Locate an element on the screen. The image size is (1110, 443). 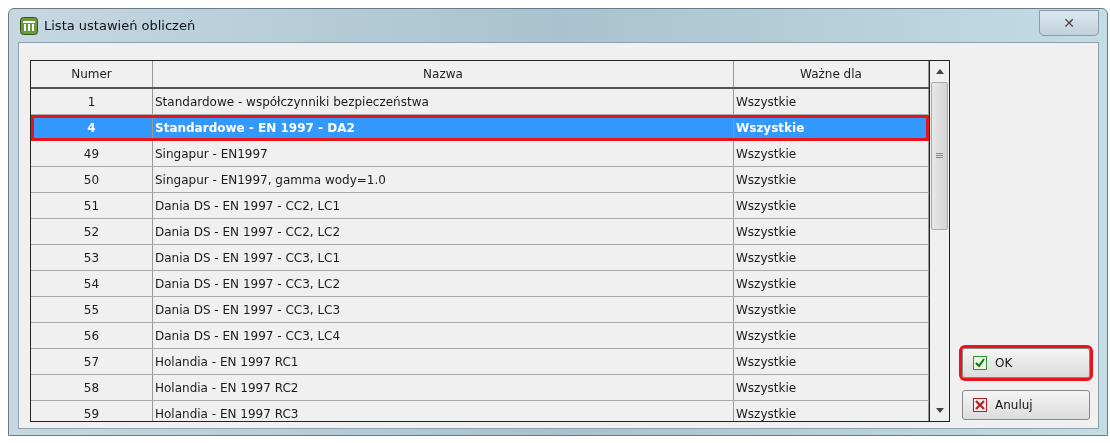
ok-button: OK is located at coordinates (1026, 363).